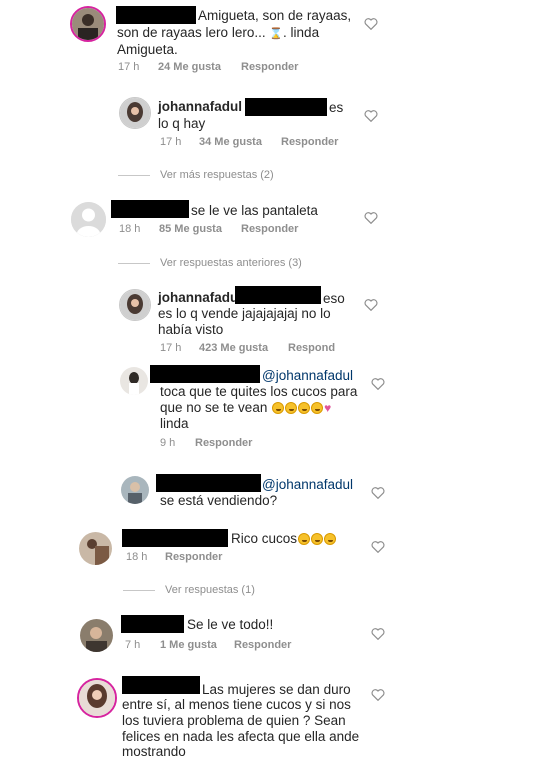 The width and height of the screenshot is (557, 760). What do you see at coordinates (244, 313) in the screenshot?
I see `comment-text: es lo q vende jajajajajaj no lo` at bounding box center [244, 313].